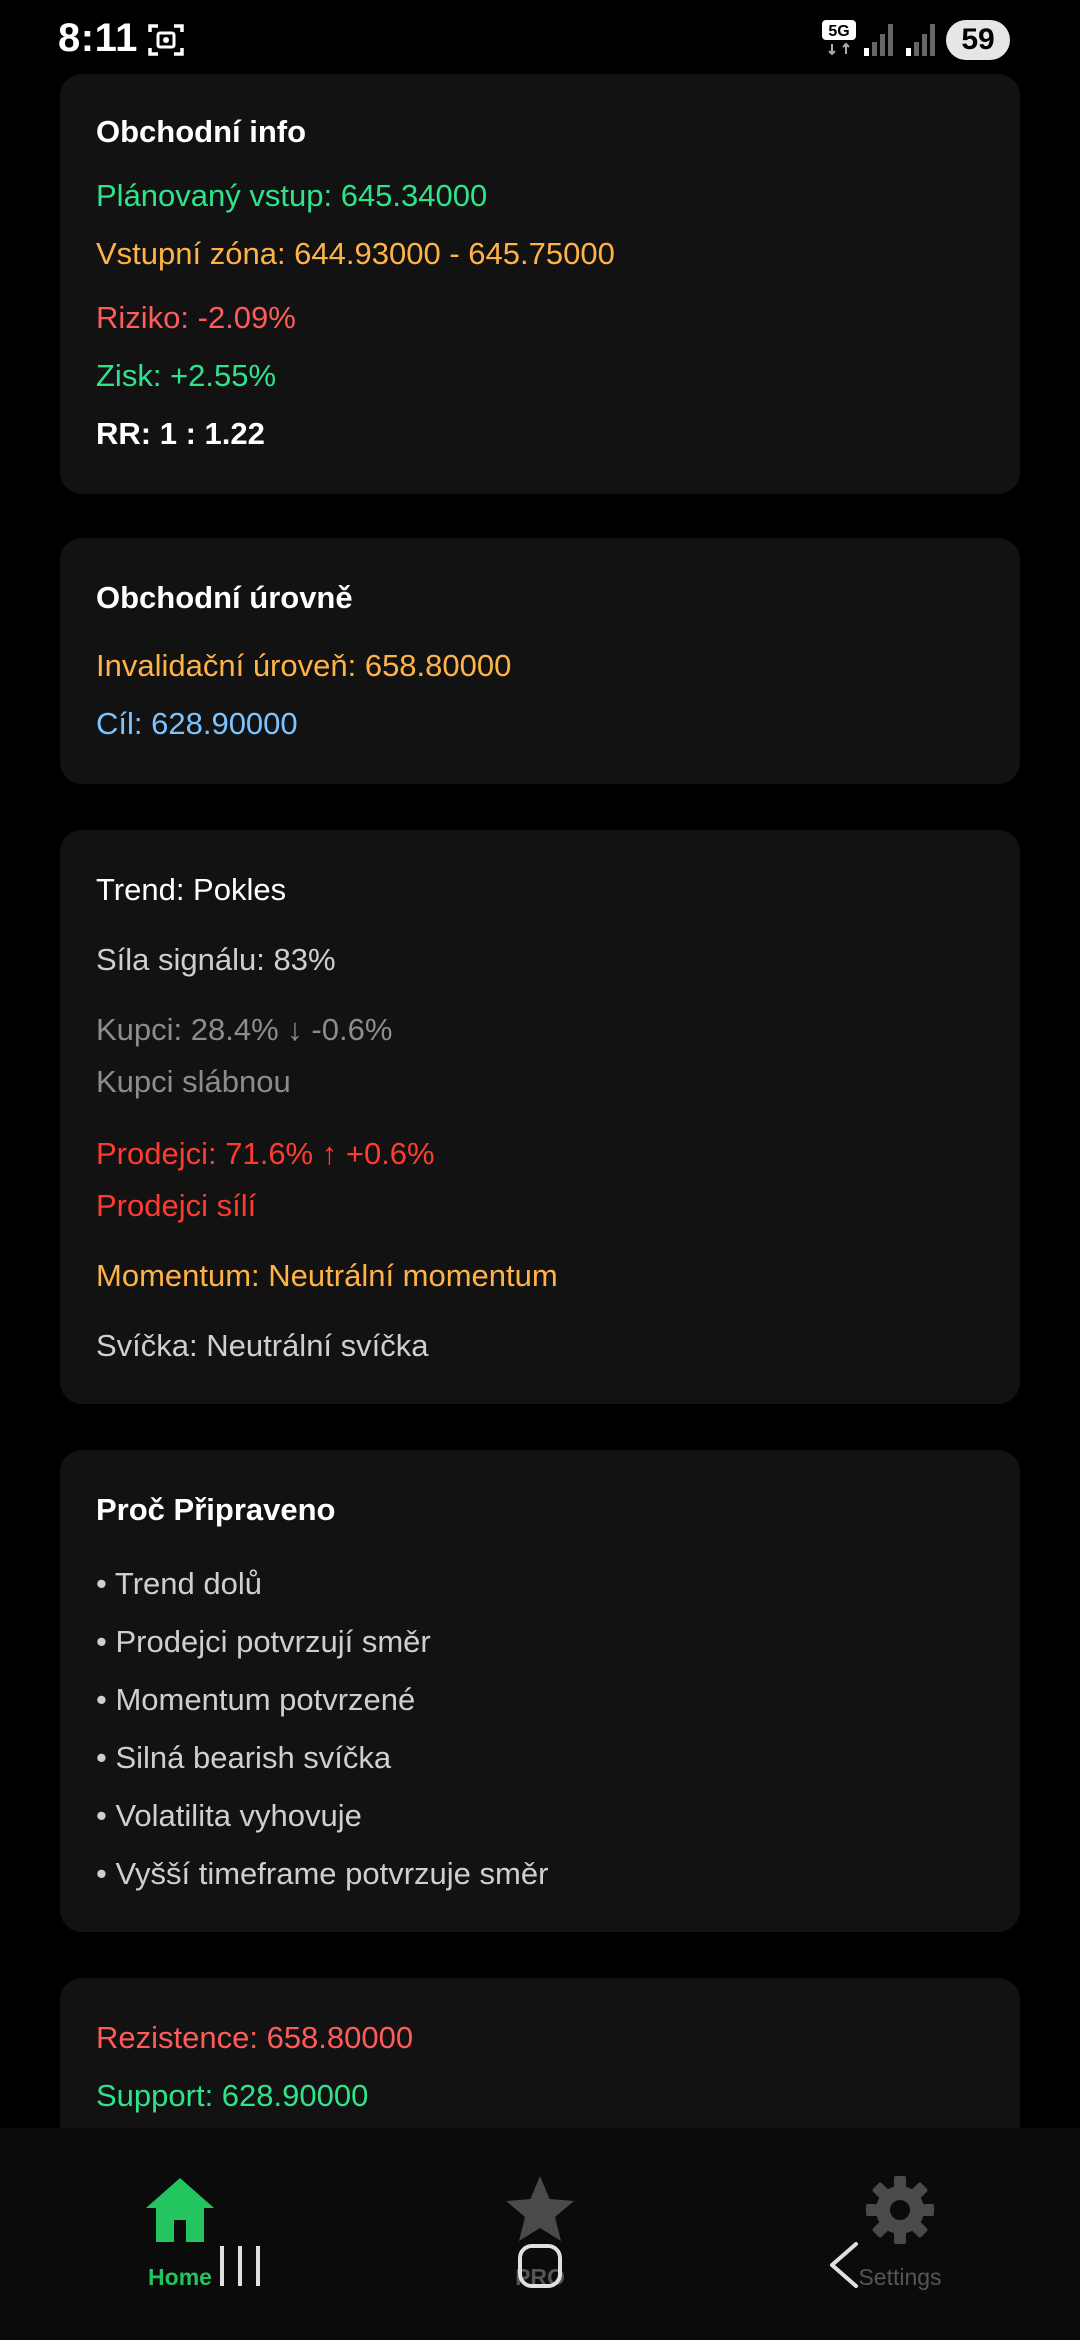 This screenshot has height=2340, width=1080. Describe the element at coordinates (229, 1815) in the screenshot. I see `reason-item: • Volatilita vyhovuje` at that location.